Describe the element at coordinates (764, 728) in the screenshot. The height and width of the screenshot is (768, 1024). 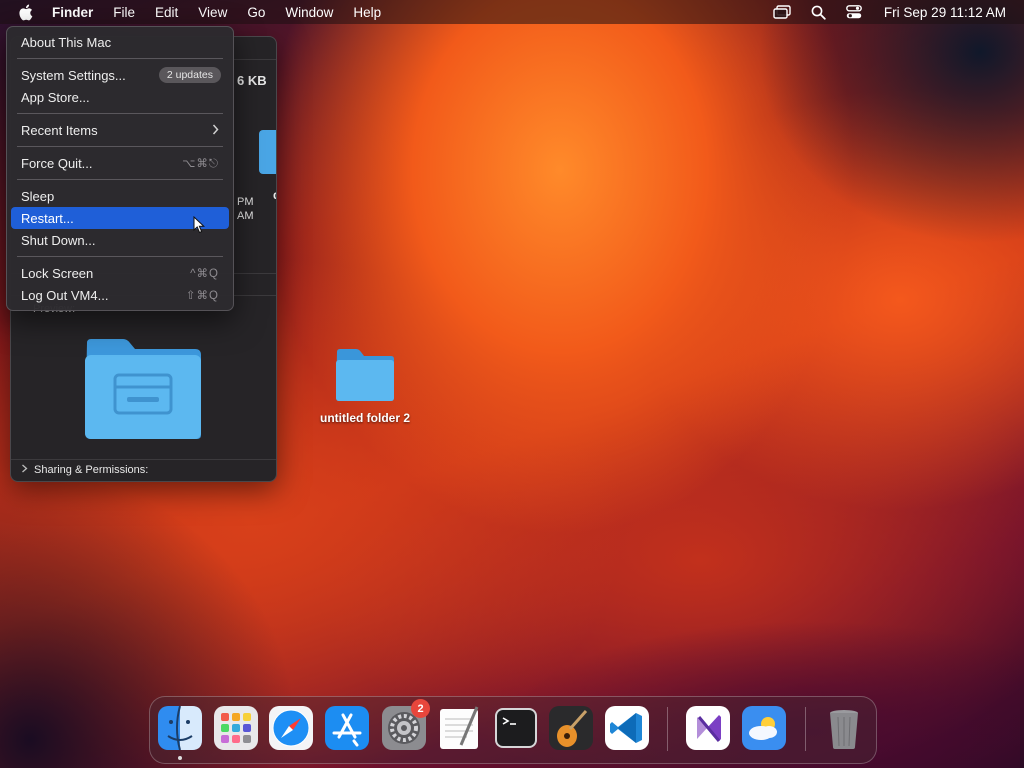
I see `dock-weather-icon` at that location.